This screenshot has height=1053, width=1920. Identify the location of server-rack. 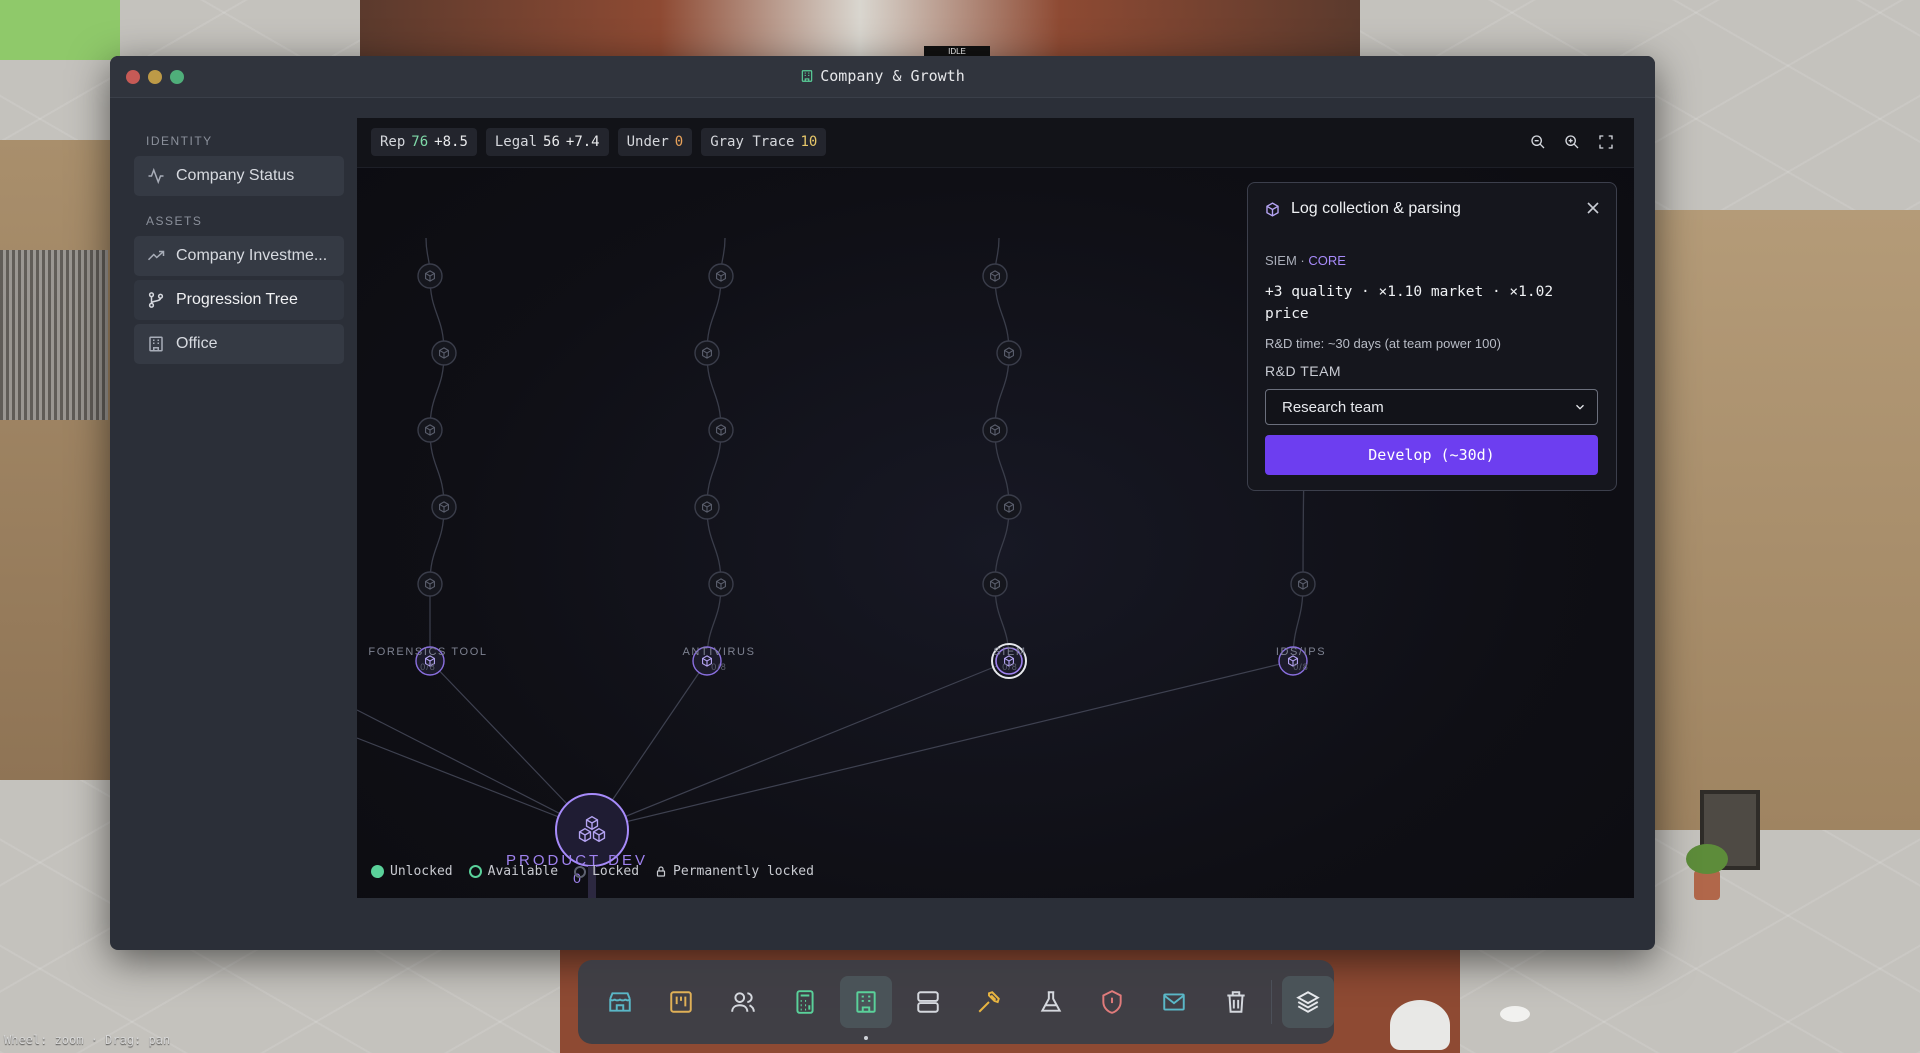
(54, 335).